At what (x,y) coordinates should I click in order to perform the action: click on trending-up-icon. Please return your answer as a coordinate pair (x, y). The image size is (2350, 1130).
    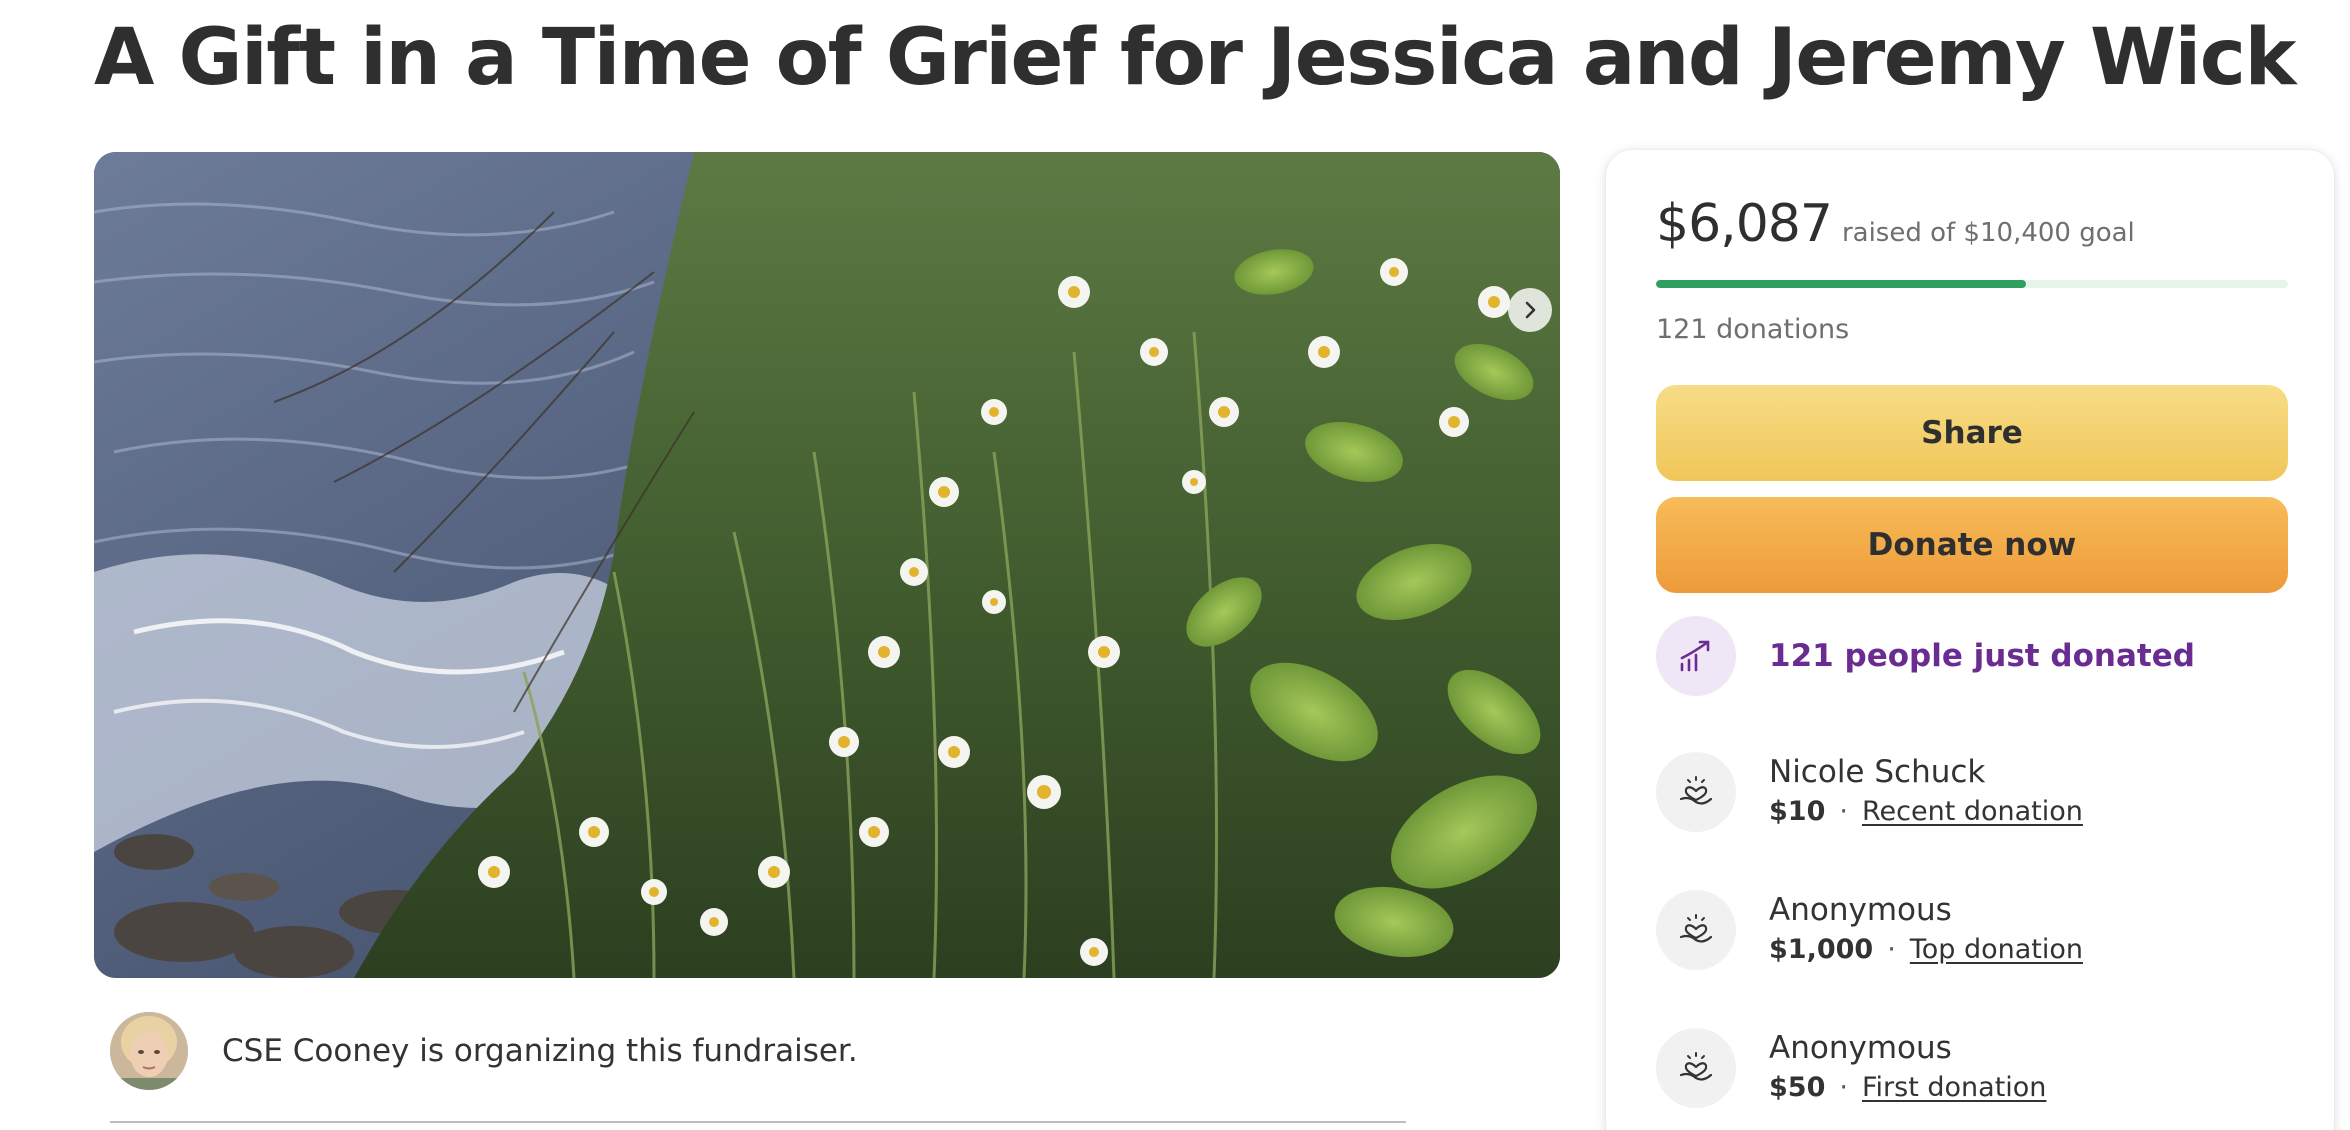
    Looking at the image, I should click on (1696, 656).